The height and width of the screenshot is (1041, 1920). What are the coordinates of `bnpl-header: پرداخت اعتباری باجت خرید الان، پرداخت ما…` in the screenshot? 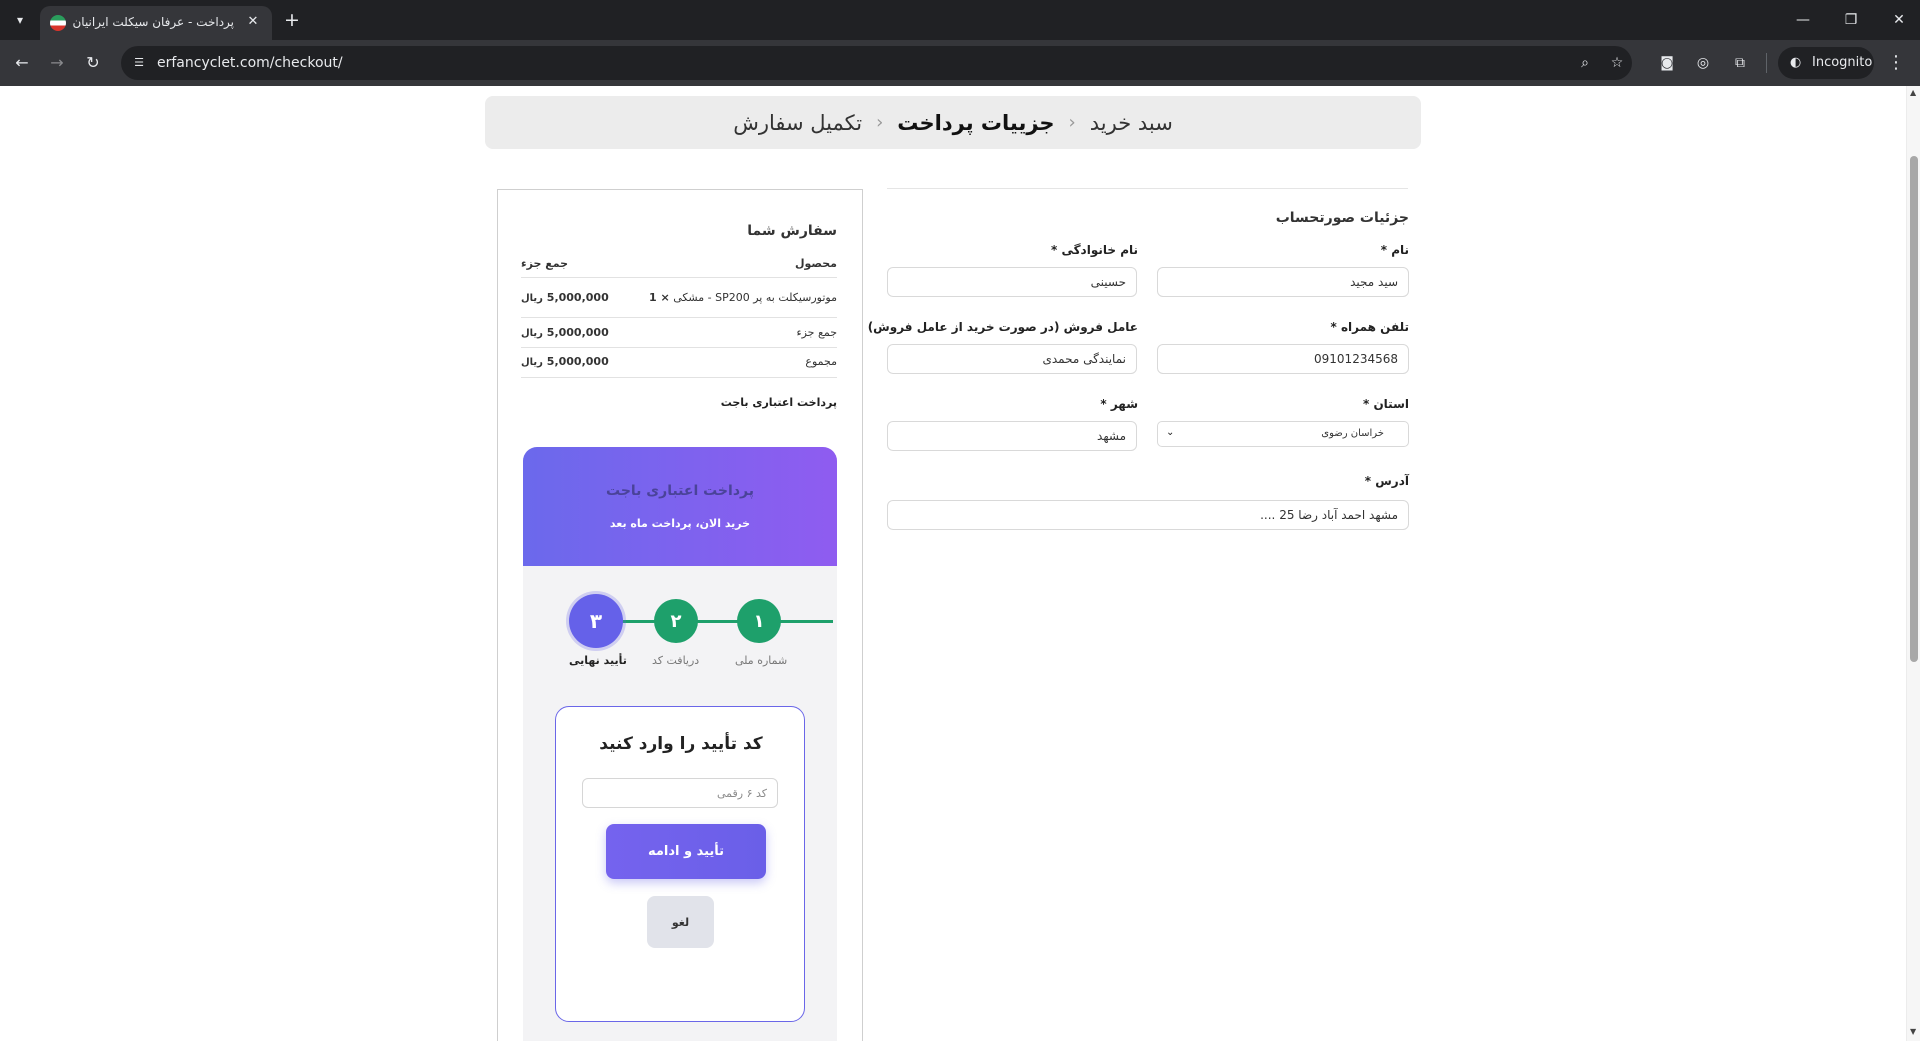 It's located at (680, 506).